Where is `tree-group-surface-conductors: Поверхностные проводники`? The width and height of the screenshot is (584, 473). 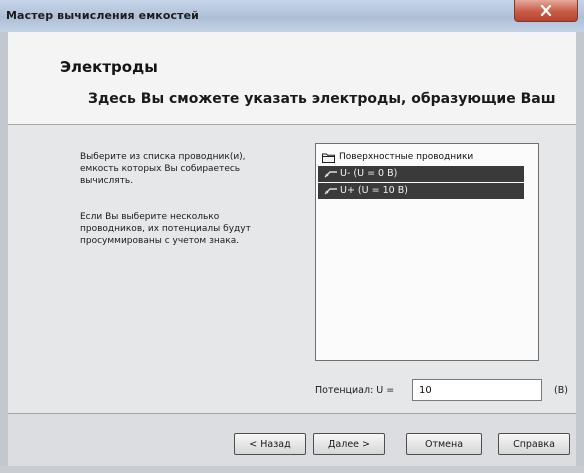 tree-group-surface-conductors: Поверхностные проводники is located at coordinates (397, 157).